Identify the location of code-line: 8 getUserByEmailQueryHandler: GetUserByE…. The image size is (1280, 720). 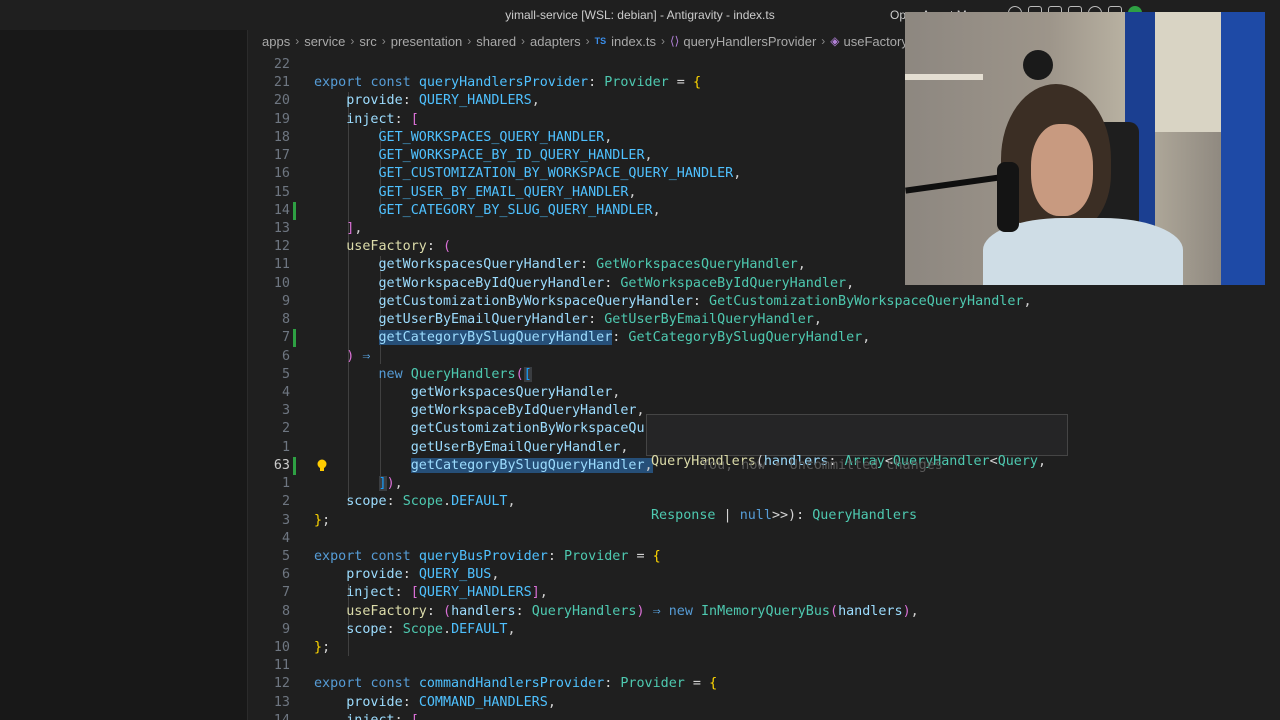
(764, 320).